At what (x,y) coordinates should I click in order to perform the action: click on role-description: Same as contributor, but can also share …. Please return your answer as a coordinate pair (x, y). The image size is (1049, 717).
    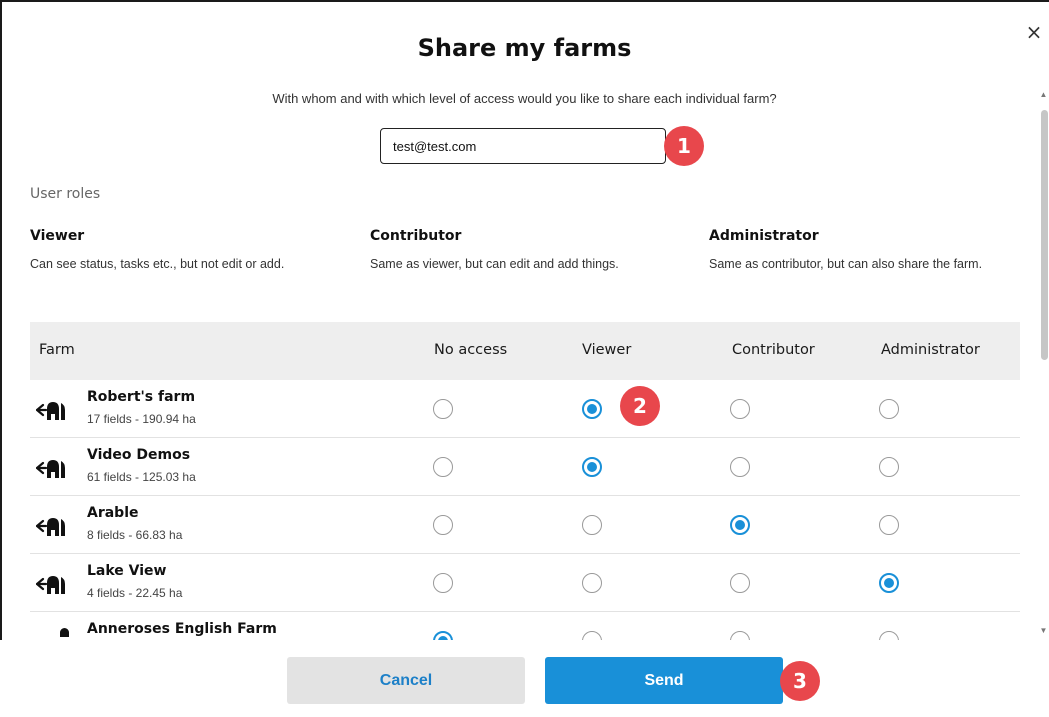
    Looking at the image, I should click on (846, 264).